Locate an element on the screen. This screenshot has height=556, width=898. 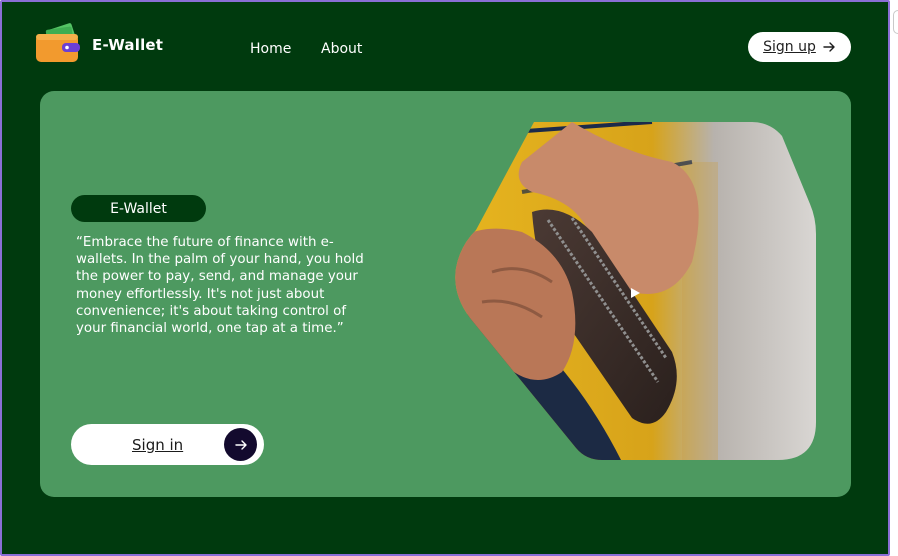
hero-badge: E-Wallet is located at coordinates (138, 208).